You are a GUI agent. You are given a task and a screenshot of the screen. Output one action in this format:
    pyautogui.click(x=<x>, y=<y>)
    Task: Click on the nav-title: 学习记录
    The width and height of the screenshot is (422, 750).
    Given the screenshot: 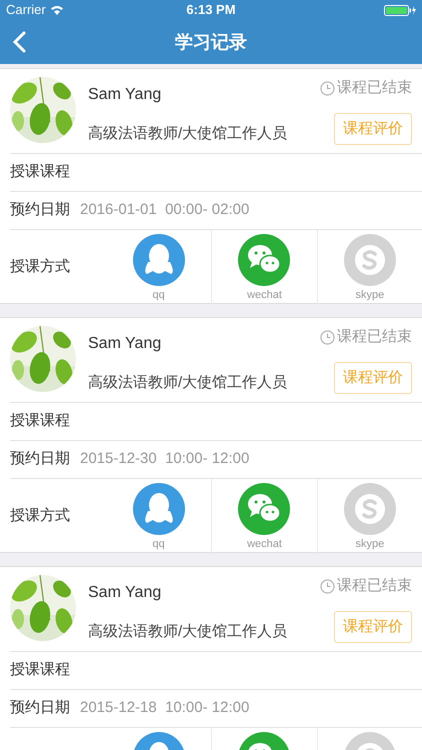 What is the action you would take?
    pyautogui.click(x=211, y=42)
    